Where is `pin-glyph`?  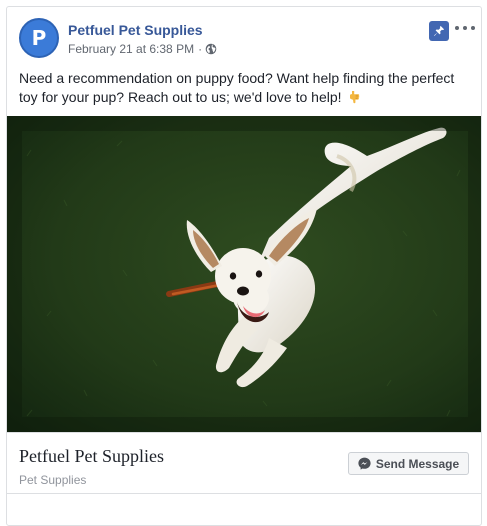
pin-glyph is located at coordinates (439, 30).